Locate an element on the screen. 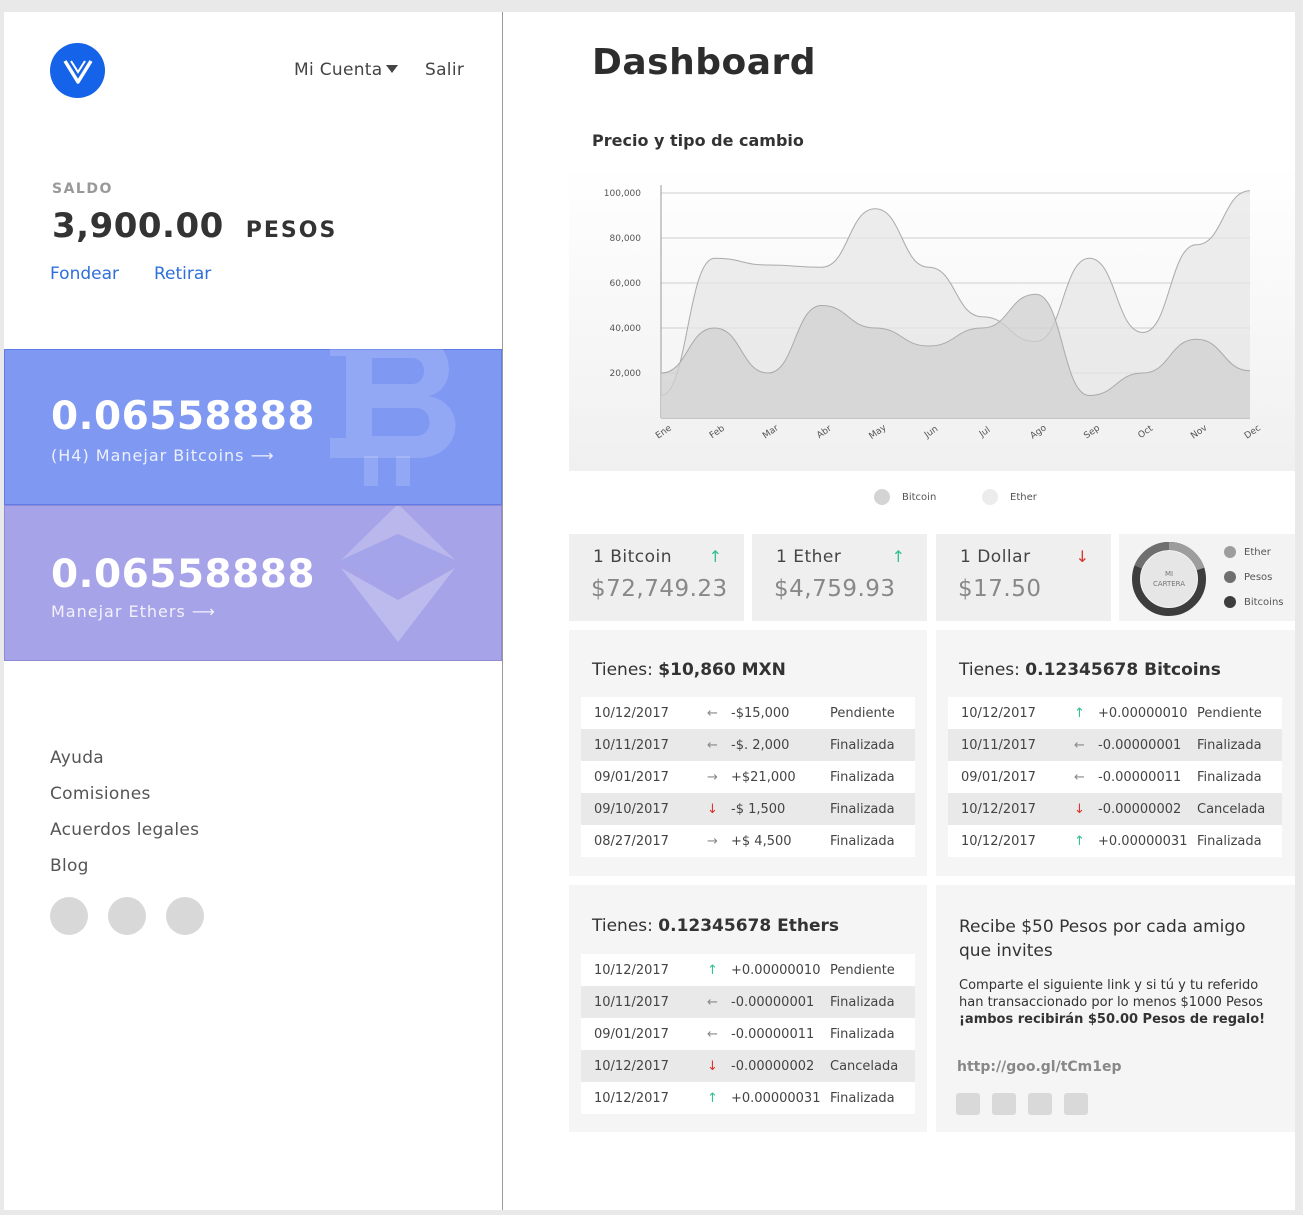  sidebar-divider is located at coordinates (502, 611).